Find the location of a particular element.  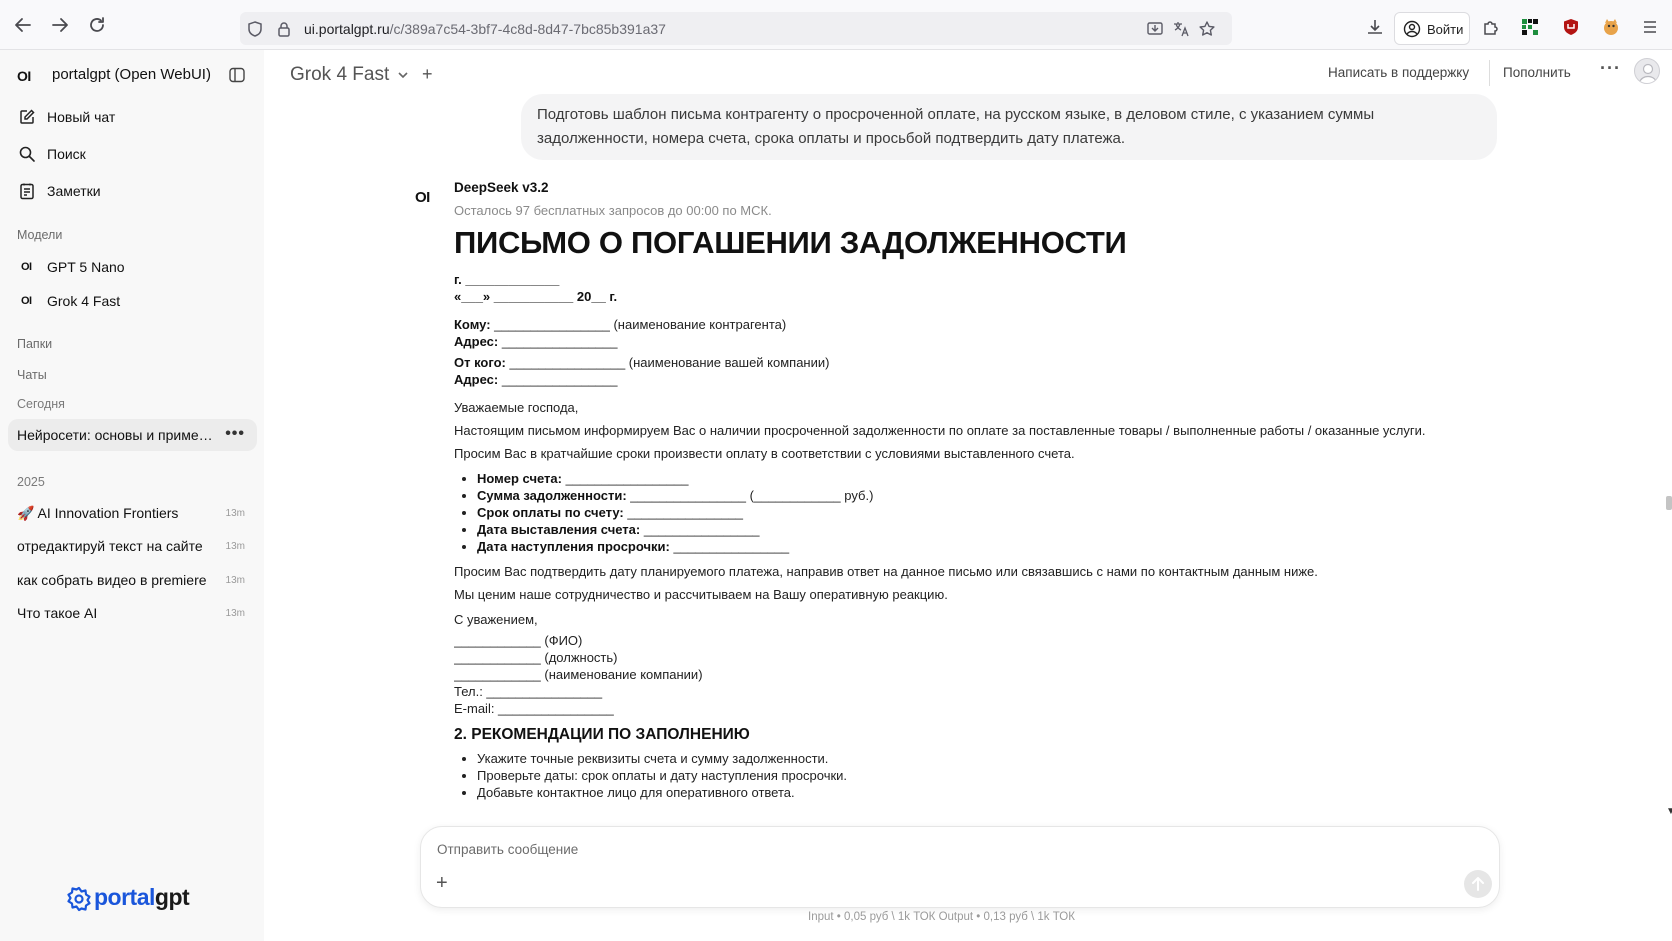

login-button: Войти is located at coordinates (1432, 28).